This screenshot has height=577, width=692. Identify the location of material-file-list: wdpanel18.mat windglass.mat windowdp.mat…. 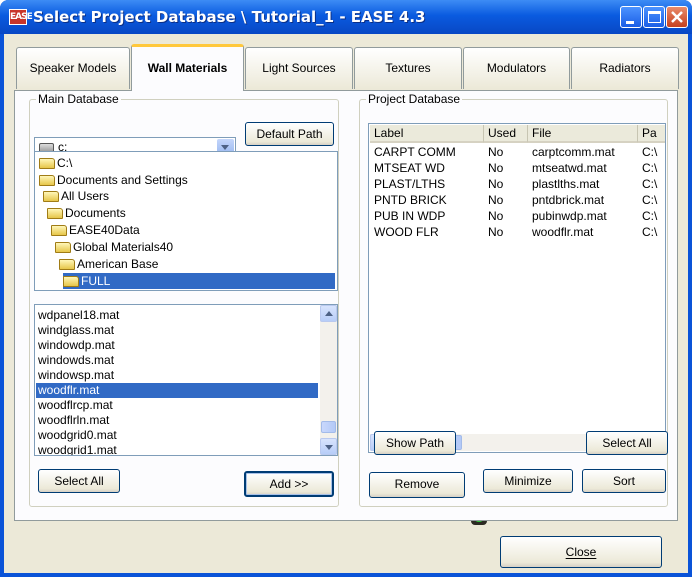
(186, 380).